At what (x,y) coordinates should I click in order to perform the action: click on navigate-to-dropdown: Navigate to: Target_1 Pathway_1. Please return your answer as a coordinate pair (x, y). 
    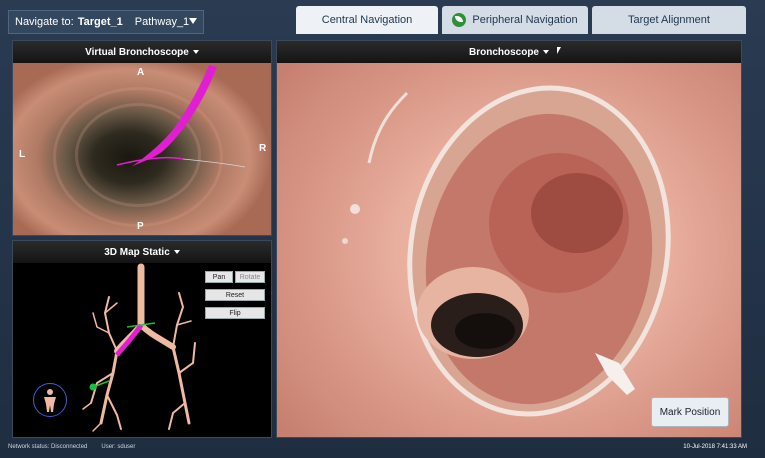
    Looking at the image, I should click on (106, 22).